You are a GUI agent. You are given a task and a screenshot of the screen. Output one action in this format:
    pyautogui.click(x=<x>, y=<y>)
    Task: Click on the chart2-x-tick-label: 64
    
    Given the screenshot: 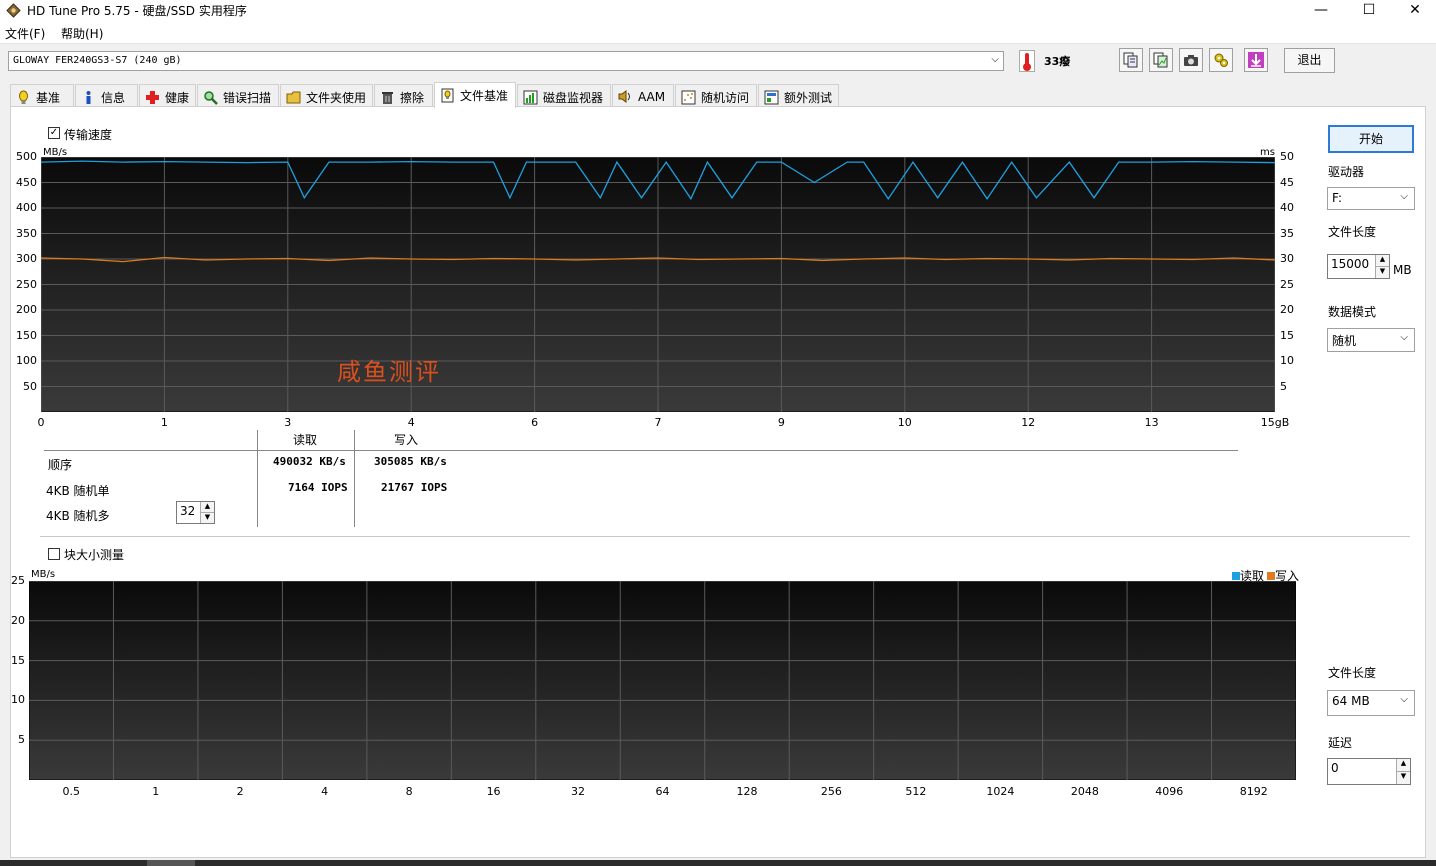 What is the action you would take?
    pyautogui.click(x=662, y=791)
    